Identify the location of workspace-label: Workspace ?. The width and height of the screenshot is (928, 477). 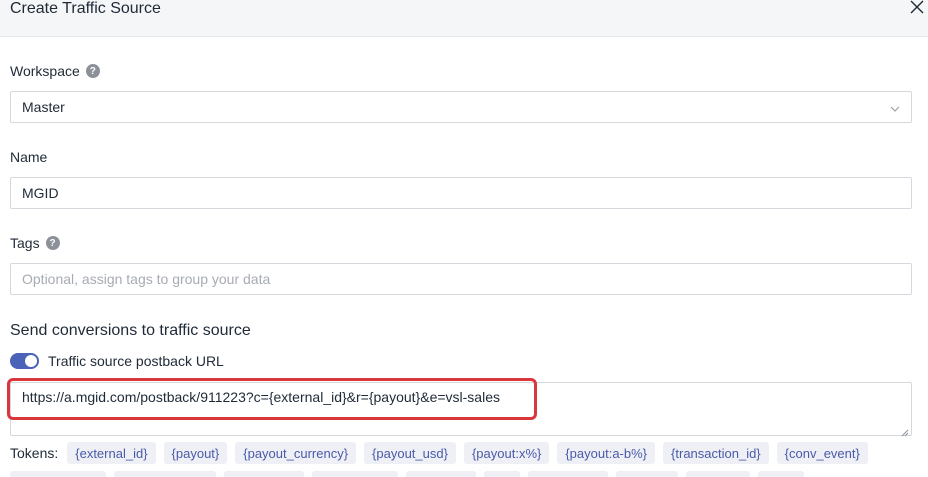
(55, 71).